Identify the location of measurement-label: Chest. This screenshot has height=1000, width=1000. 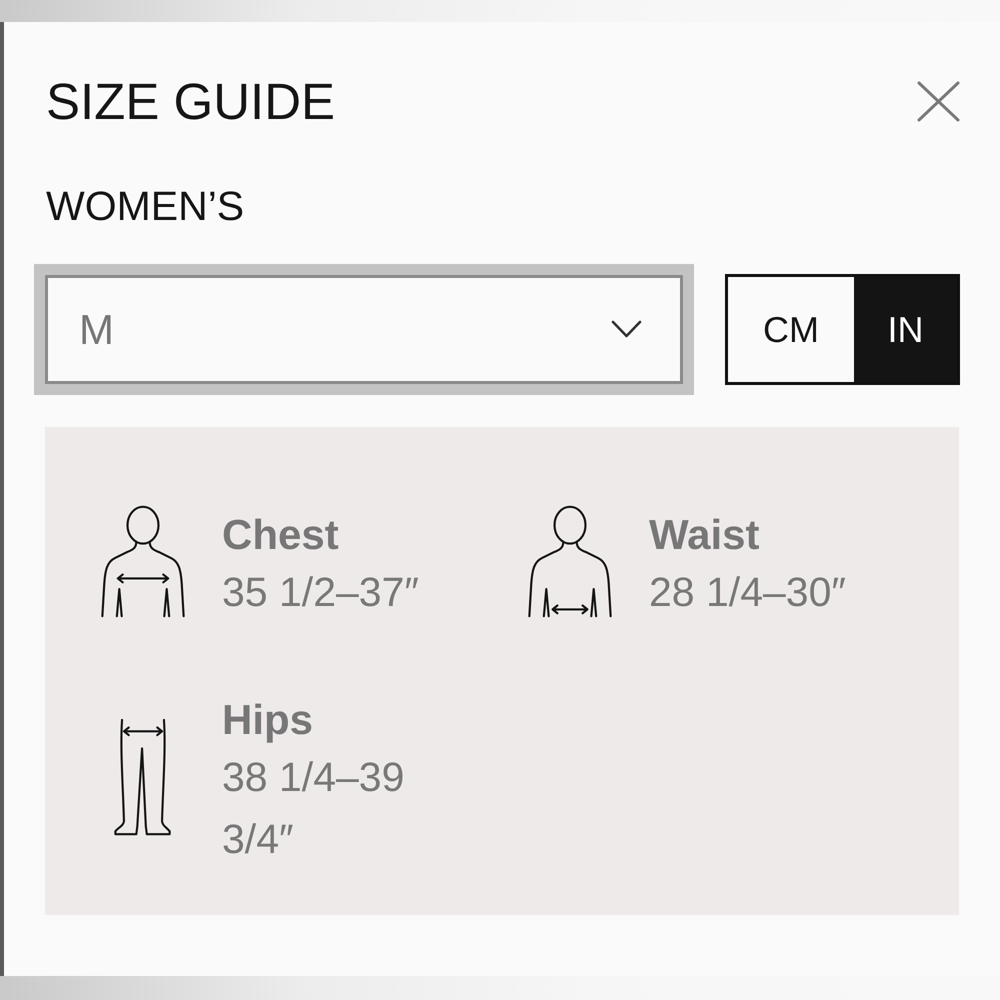
(280, 535).